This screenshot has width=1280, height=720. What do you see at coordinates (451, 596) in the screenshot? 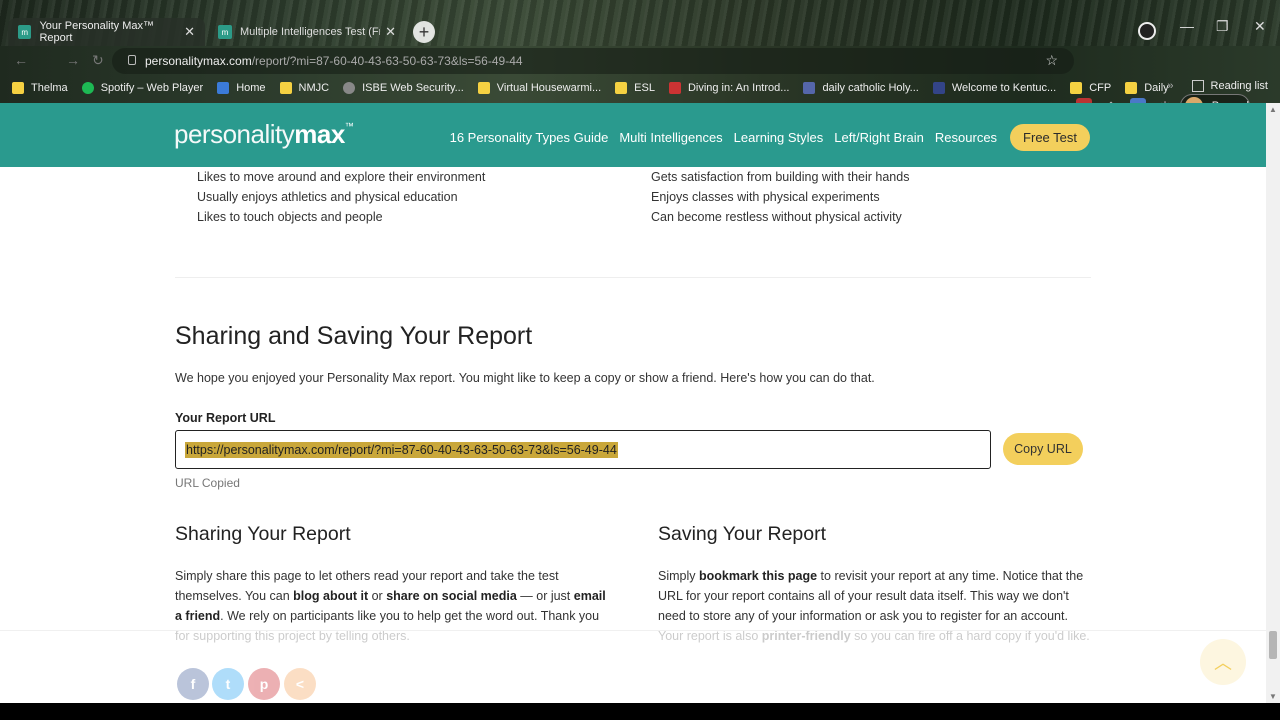
I see `social-media-link: share on social media` at bounding box center [451, 596].